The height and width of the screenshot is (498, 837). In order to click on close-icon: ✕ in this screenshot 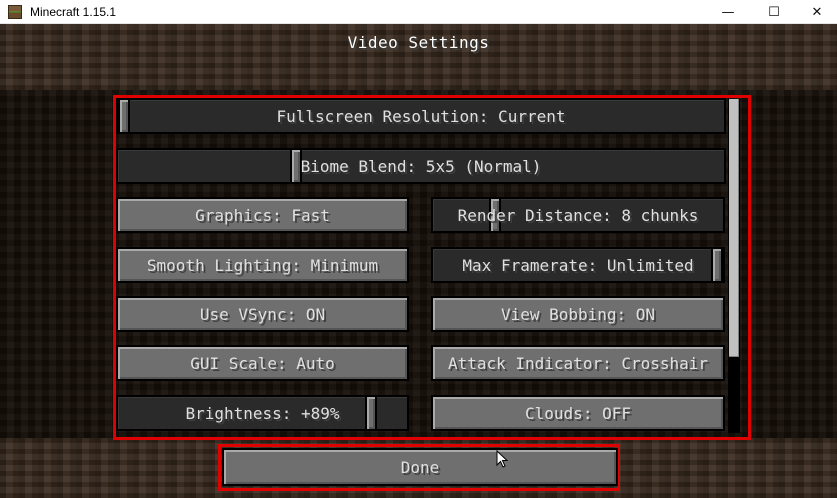, I will do `click(817, 12)`.